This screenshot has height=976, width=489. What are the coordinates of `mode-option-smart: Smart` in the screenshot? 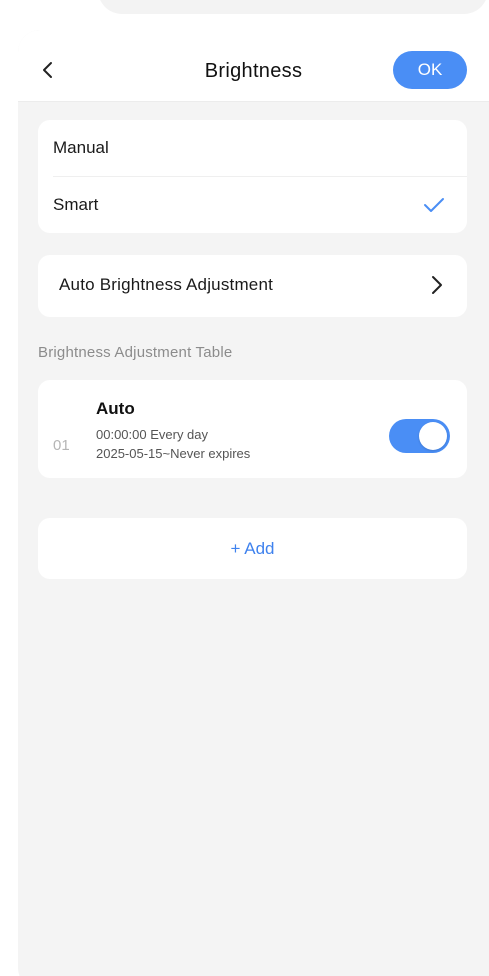 It's located at (252, 205).